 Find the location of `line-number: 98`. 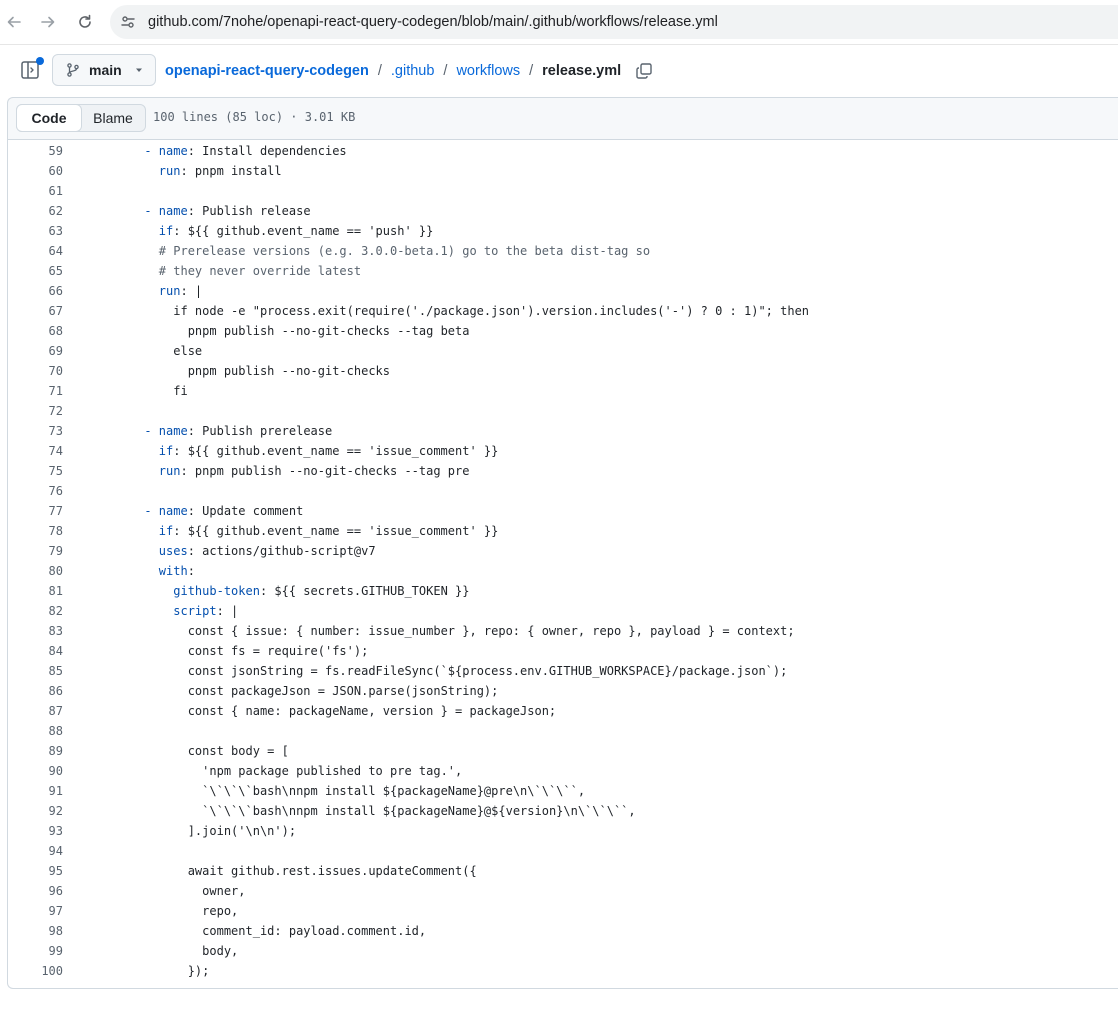

line-number: 98 is located at coordinates (35, 931).